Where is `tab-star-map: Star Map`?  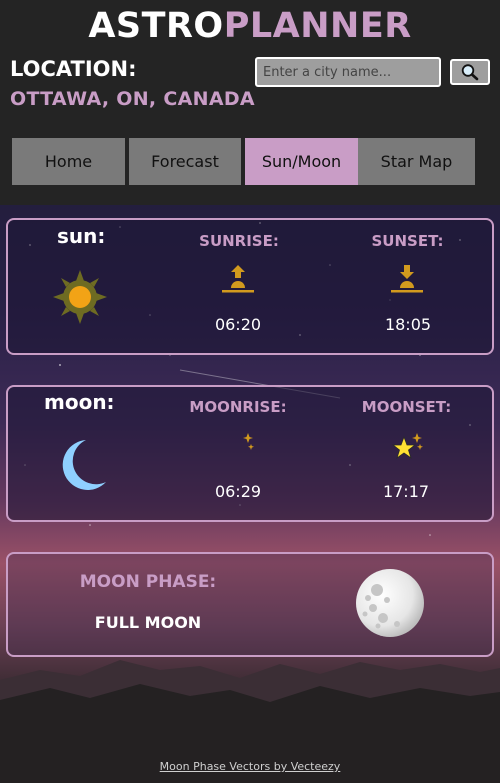
tab-star-map: Star Map is located at coordinates (416, 161).